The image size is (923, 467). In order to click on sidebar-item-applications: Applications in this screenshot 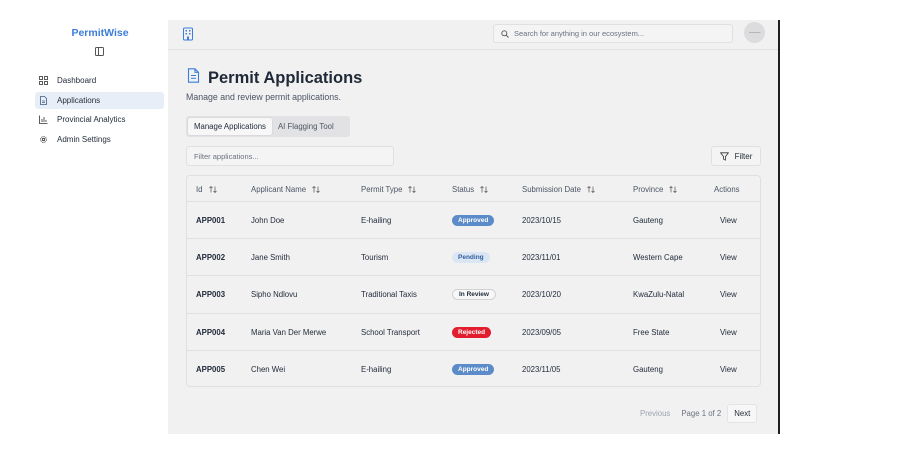, I will do `click(99, 100)`.